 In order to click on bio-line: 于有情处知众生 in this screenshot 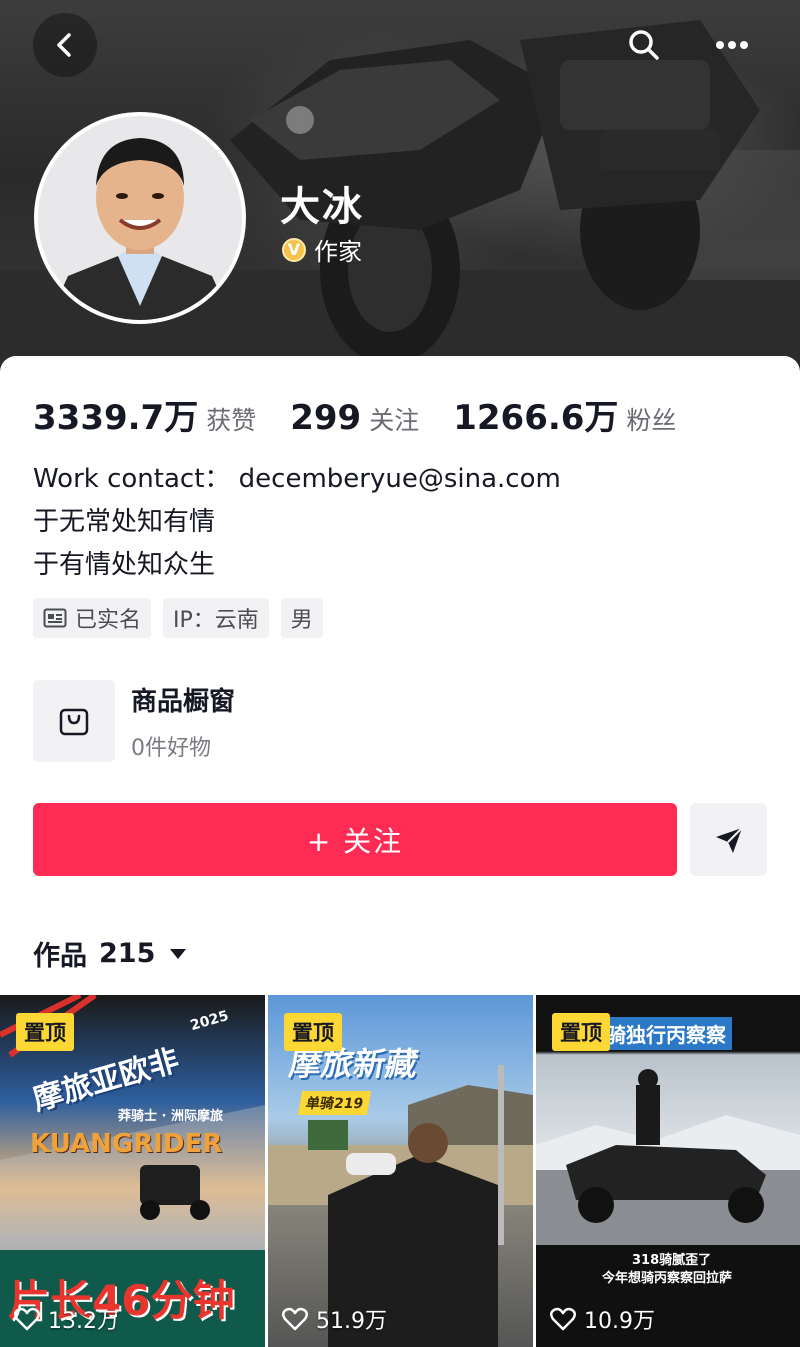, I will do `click(124, 565)`.